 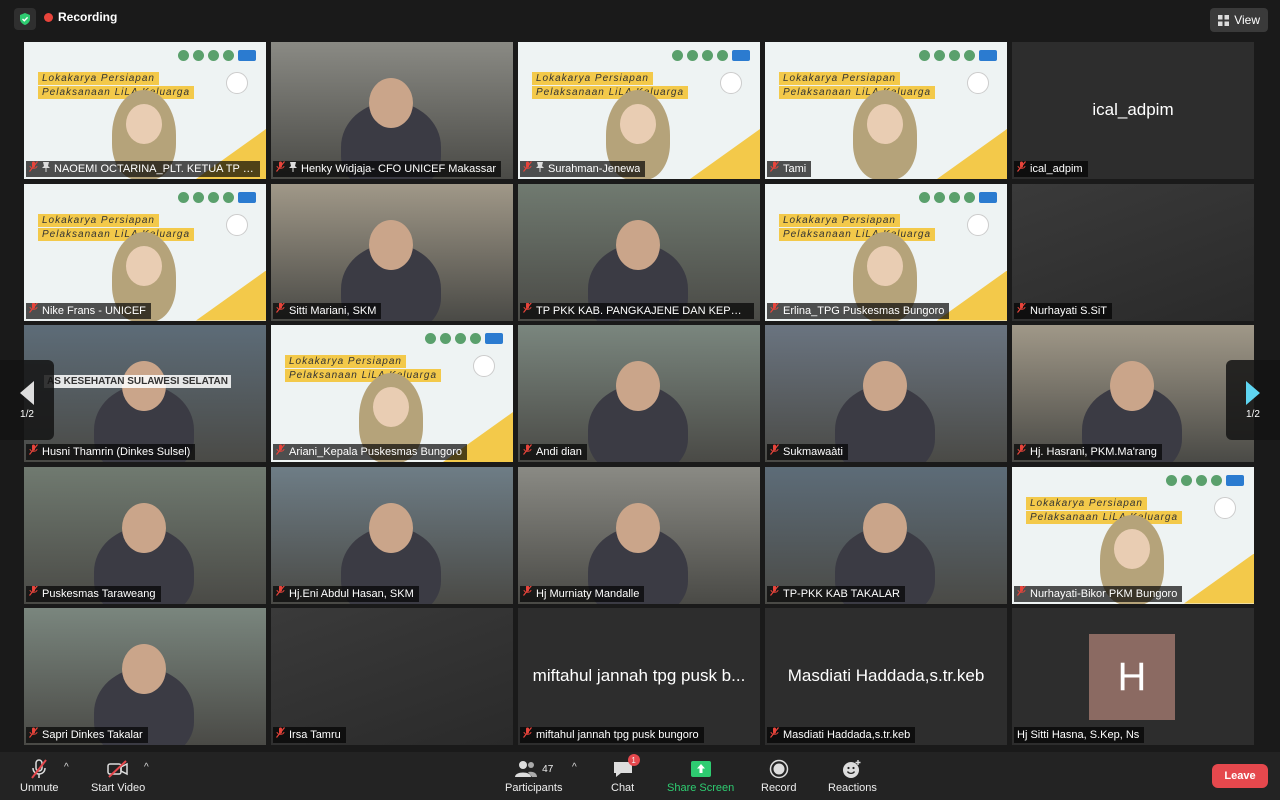 I want to click on reactions-button: Reactions, so click(x=852, y=775).